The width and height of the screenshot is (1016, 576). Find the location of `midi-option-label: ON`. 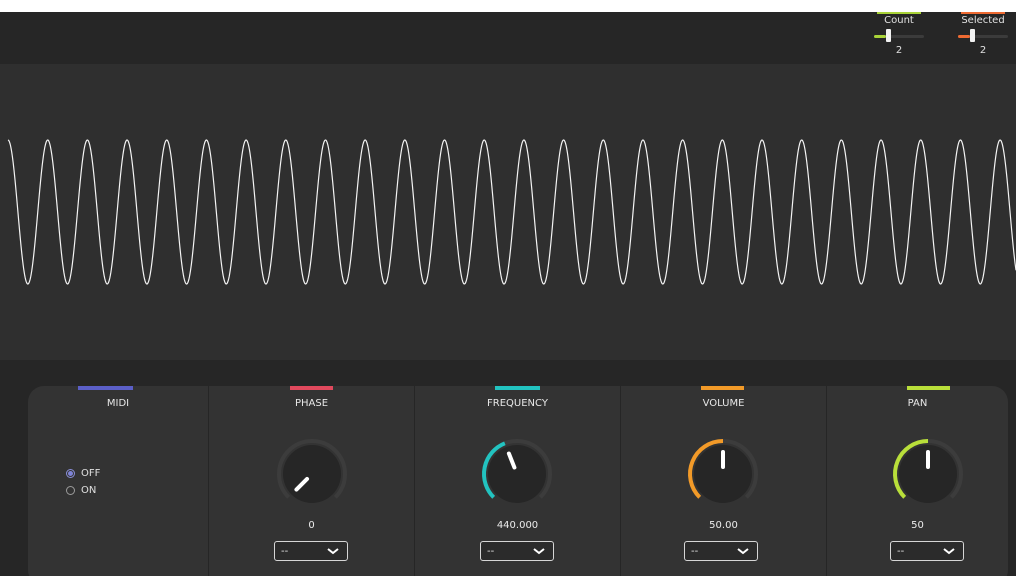

midi-option-label: ON is located at coordinates (89, 490).